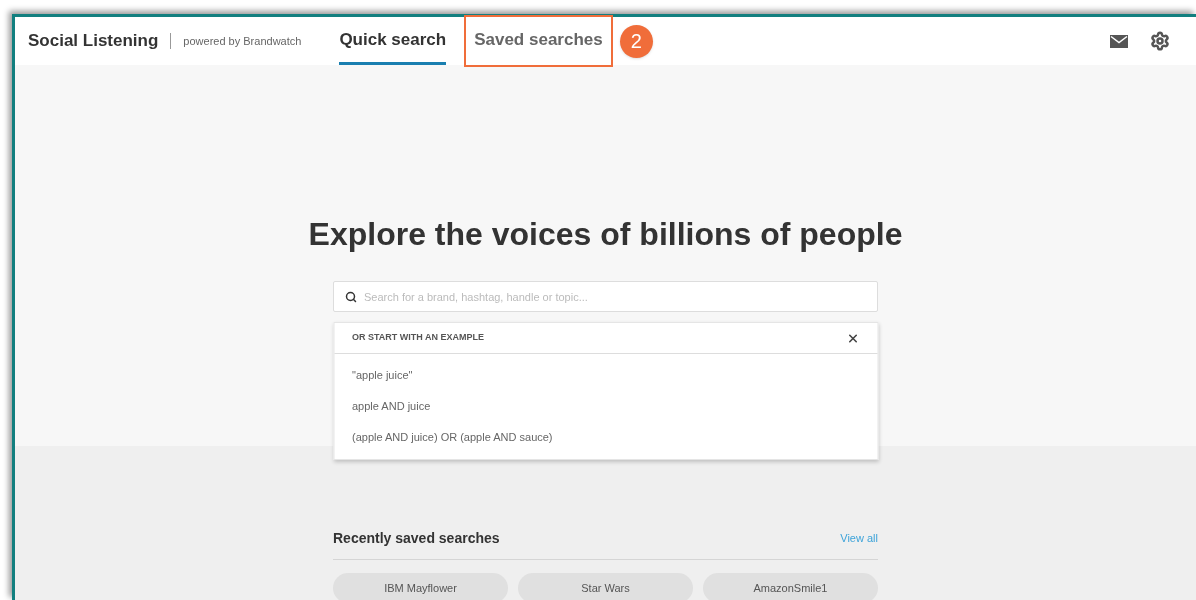 The height and width of the screenshot is (600, 1196). What do you see at coordinates (418, 338) in the screenshot?
I see `examples-title: OR START WITH AN EXAMPLE` at bounding box center [418, 338].